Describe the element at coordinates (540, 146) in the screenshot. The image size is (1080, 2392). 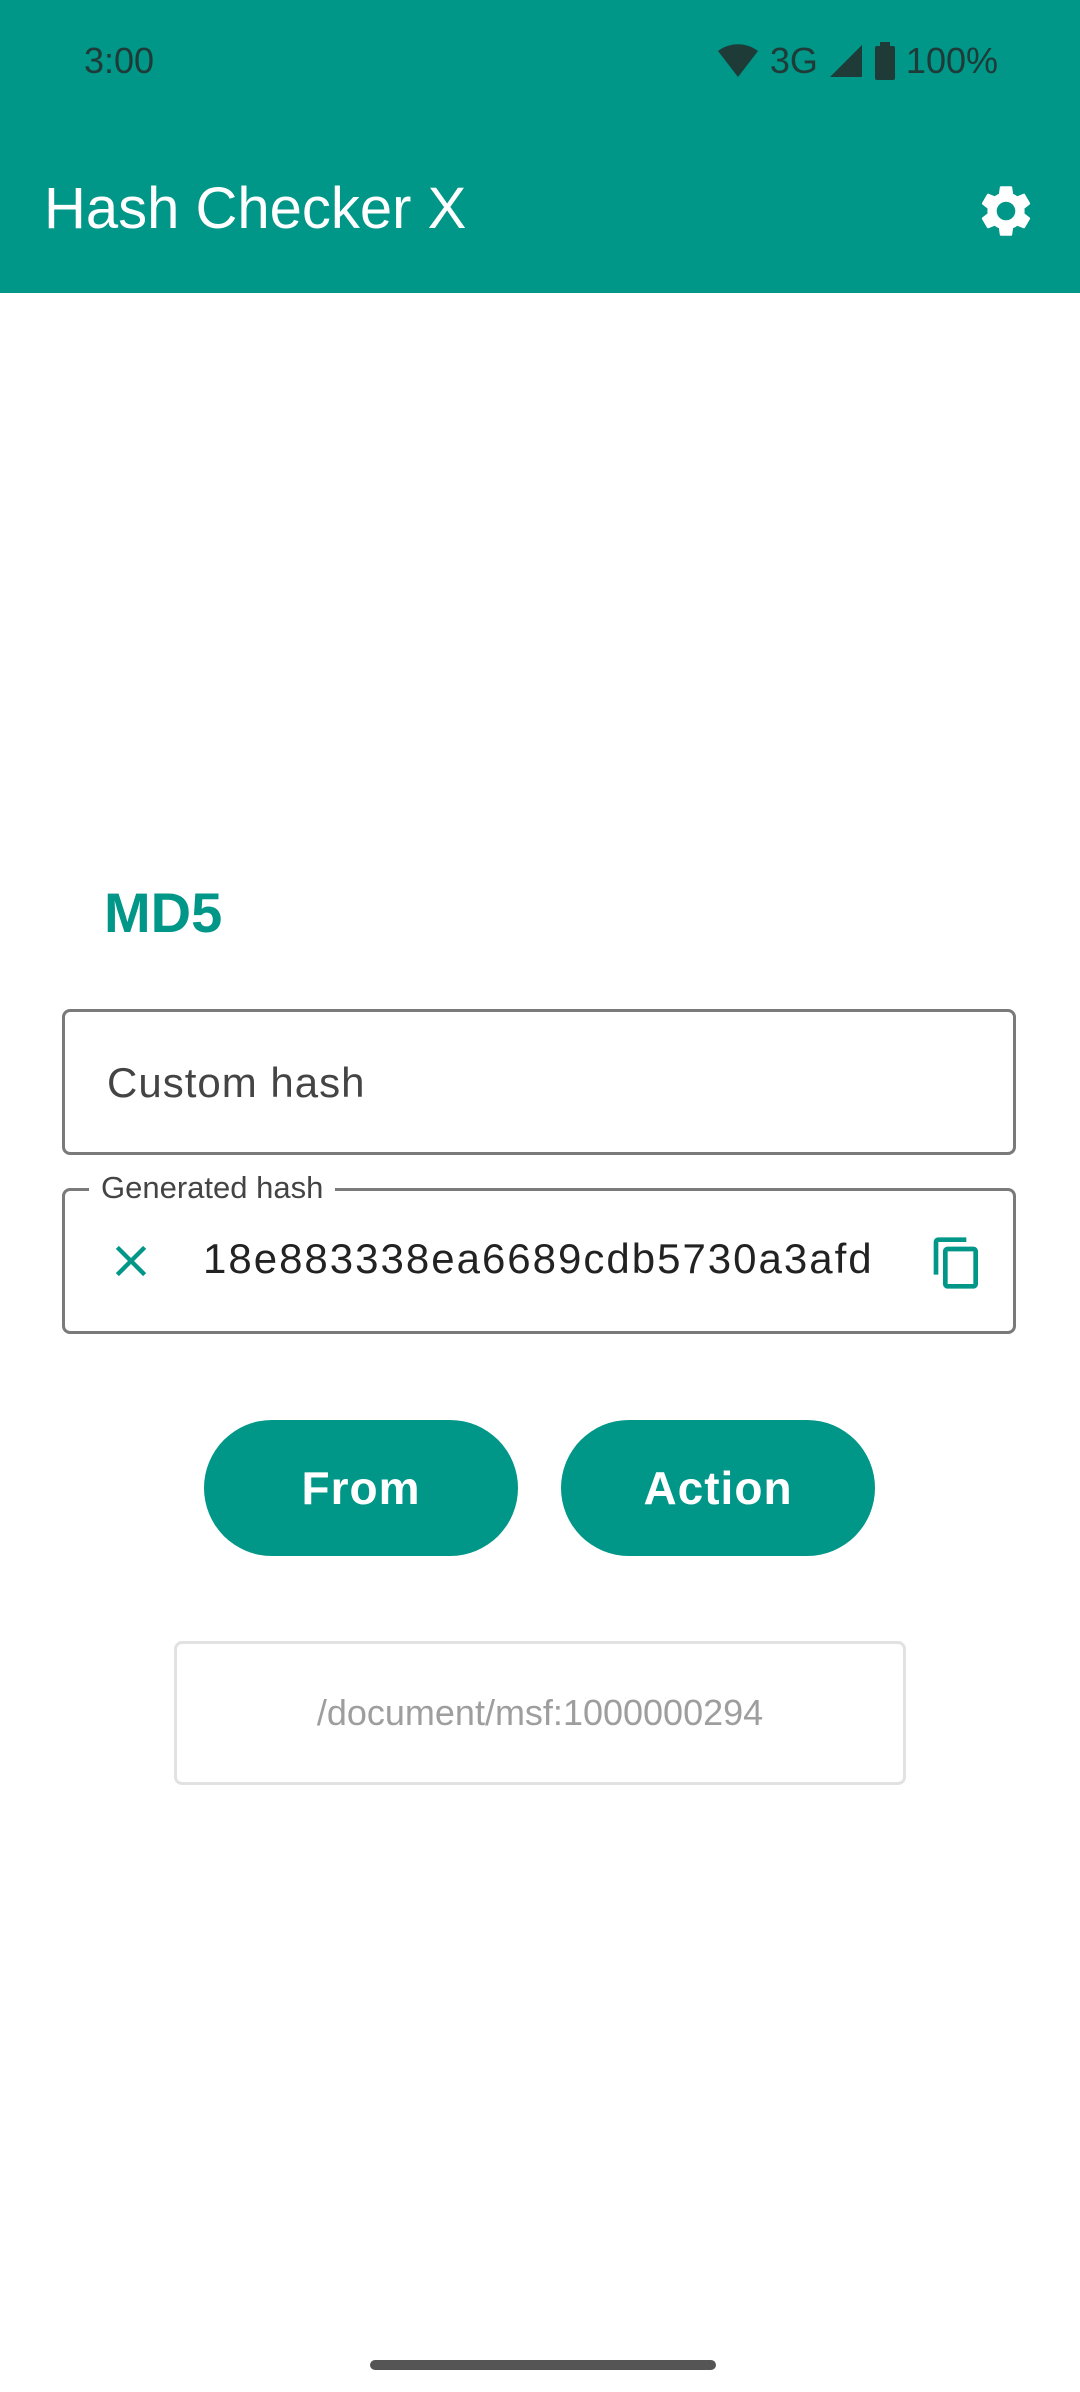
I see `app-bar: 3:00 3G 100% Hash Checker X` at that location.